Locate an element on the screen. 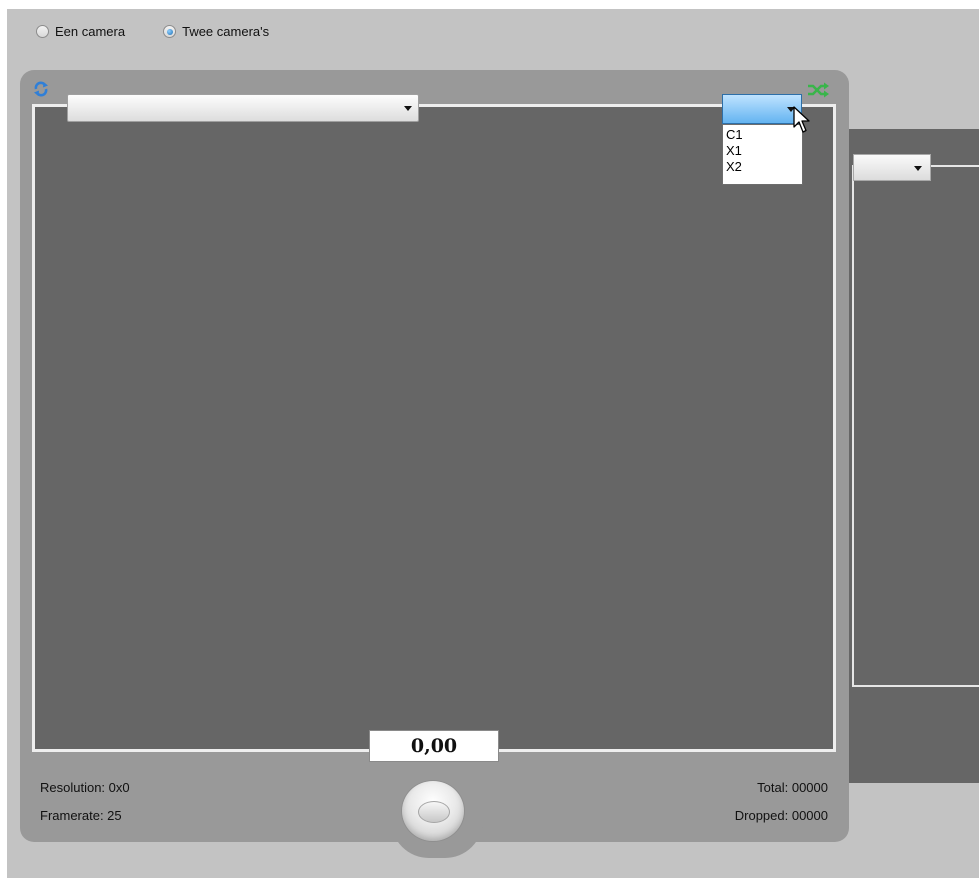 The height and width of the screenshot is (878, 979). window-top-edge is located at coordinates (489, 4).